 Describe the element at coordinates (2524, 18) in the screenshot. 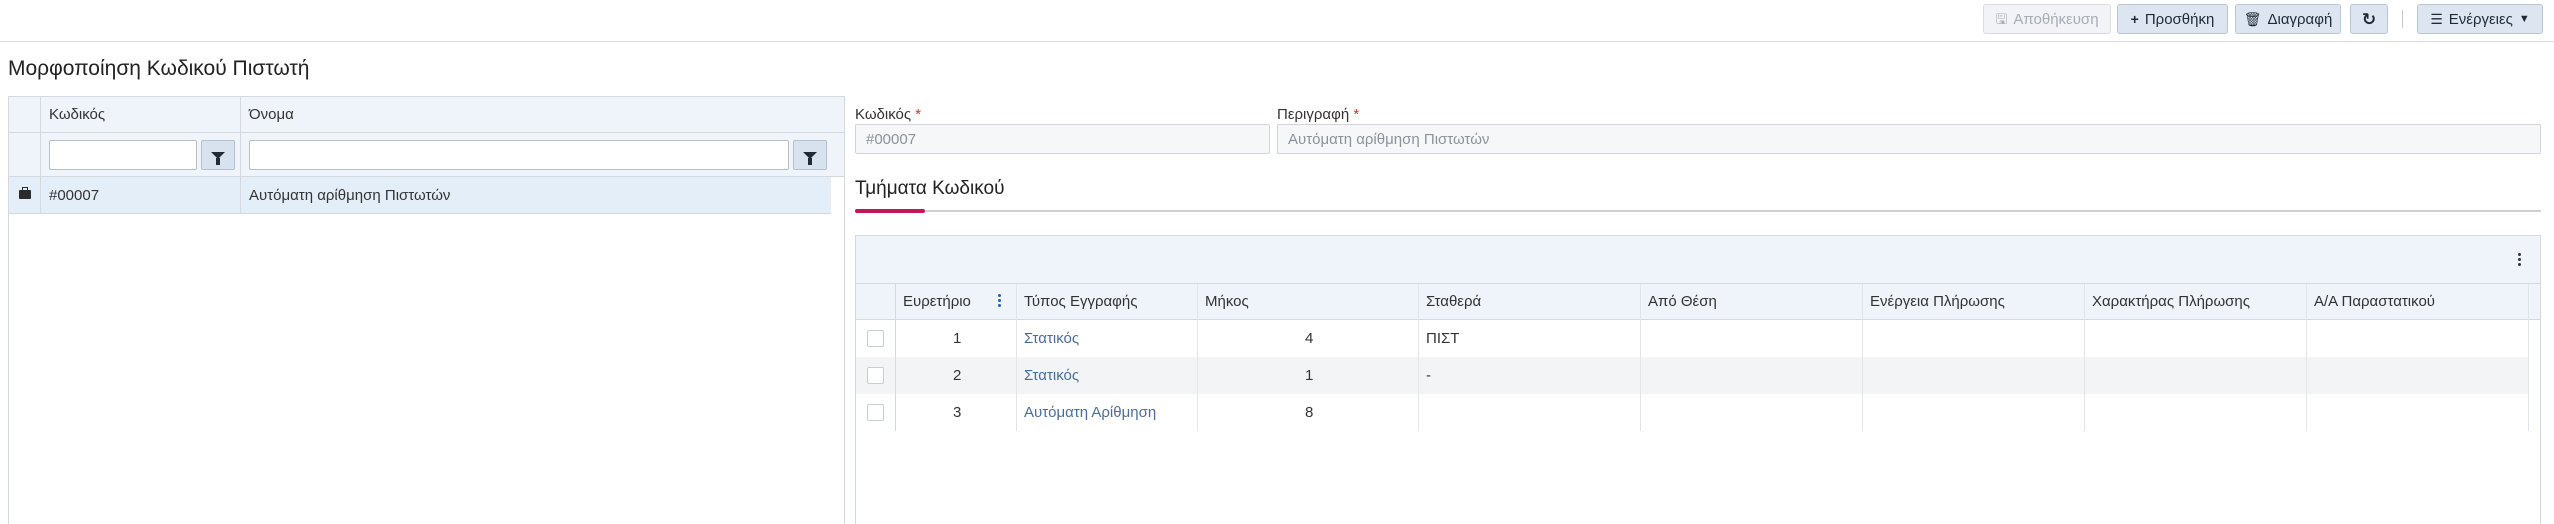

I see `caret-down-icon: ▼` at that location.